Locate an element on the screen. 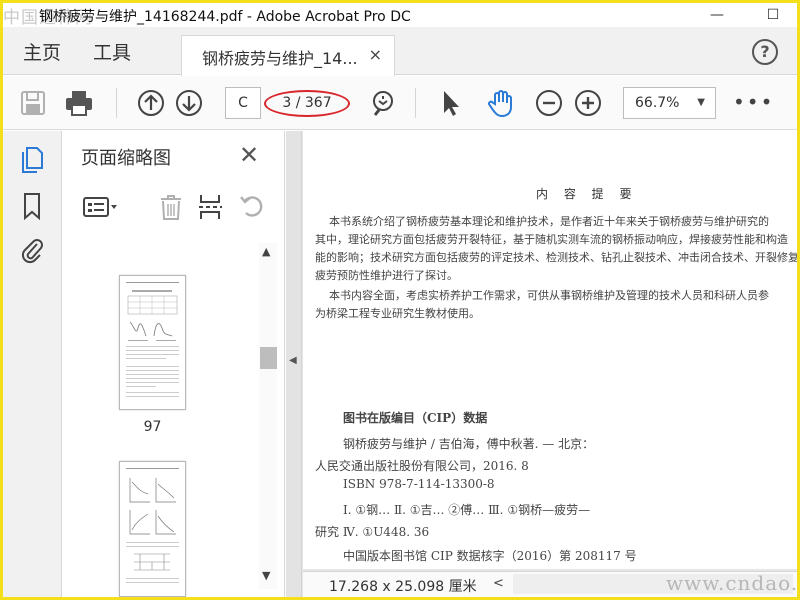 The height and width of the screenshot is (600, 800). collapse-left-icon: ◀ is located at coordinates (293, 360).